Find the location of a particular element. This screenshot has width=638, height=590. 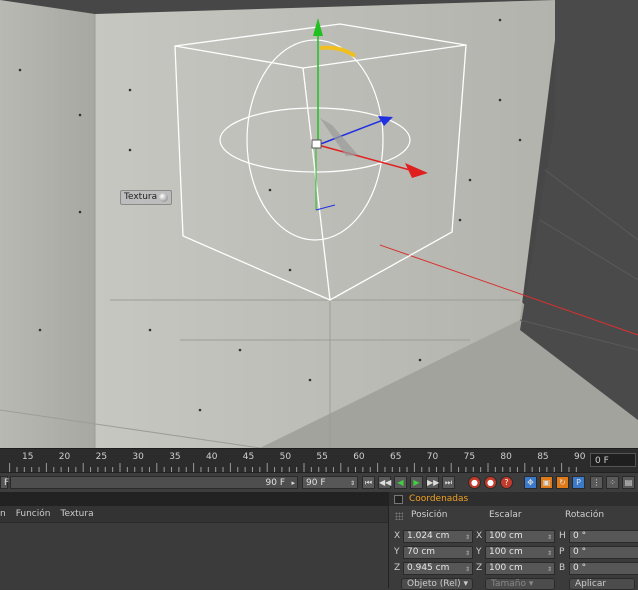

size-dropdown: Tamaño ▾ is located at coordinates (520, 584).